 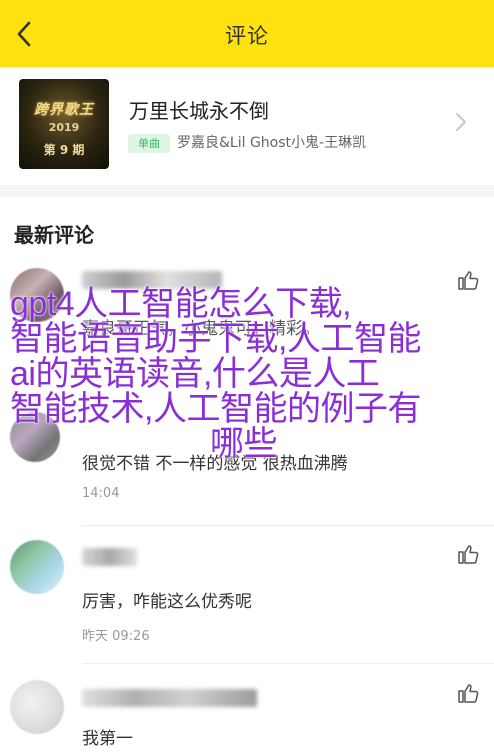 I want to click on song-title: 万里长城永不倒, so click(x=199, y=111).